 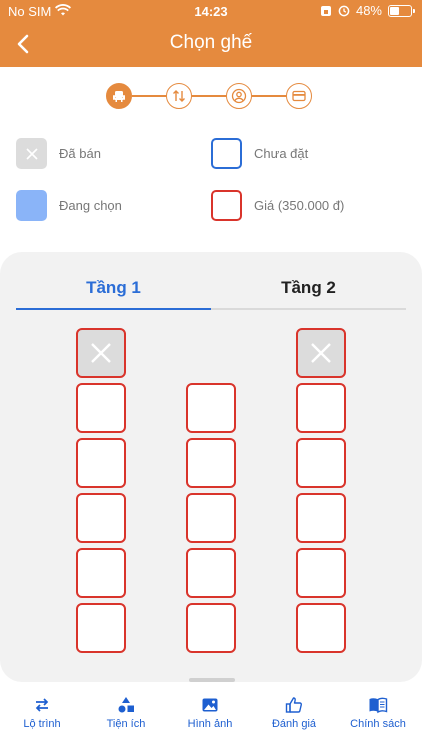 I want to click on nav-reviews-label: Đánh giá, so click(x=294, y=724).